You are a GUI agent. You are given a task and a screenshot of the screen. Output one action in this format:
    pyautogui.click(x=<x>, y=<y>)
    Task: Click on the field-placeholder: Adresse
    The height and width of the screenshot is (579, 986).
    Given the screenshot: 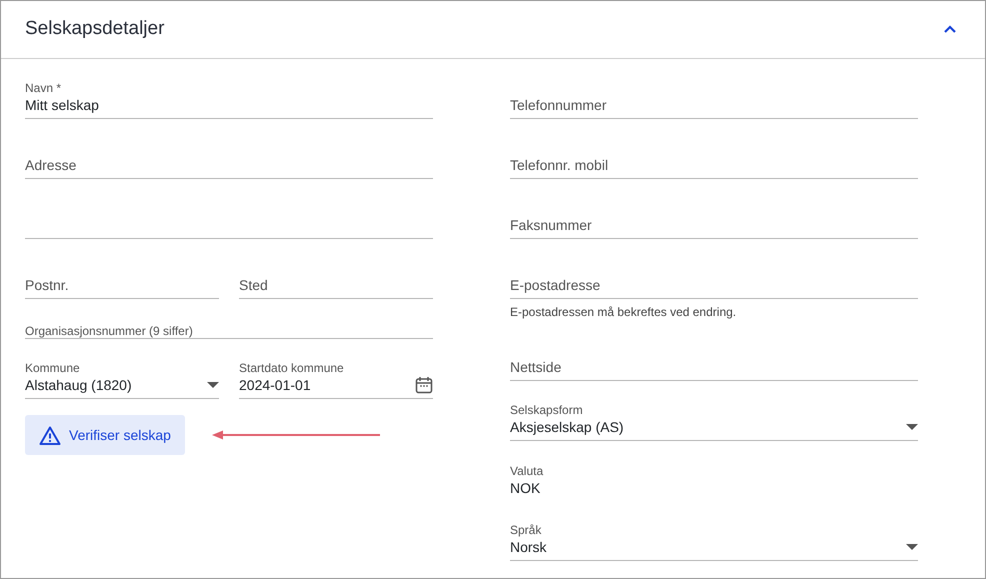 What is the action you would take?
    pyautogui.click(x=50, y=165)
    